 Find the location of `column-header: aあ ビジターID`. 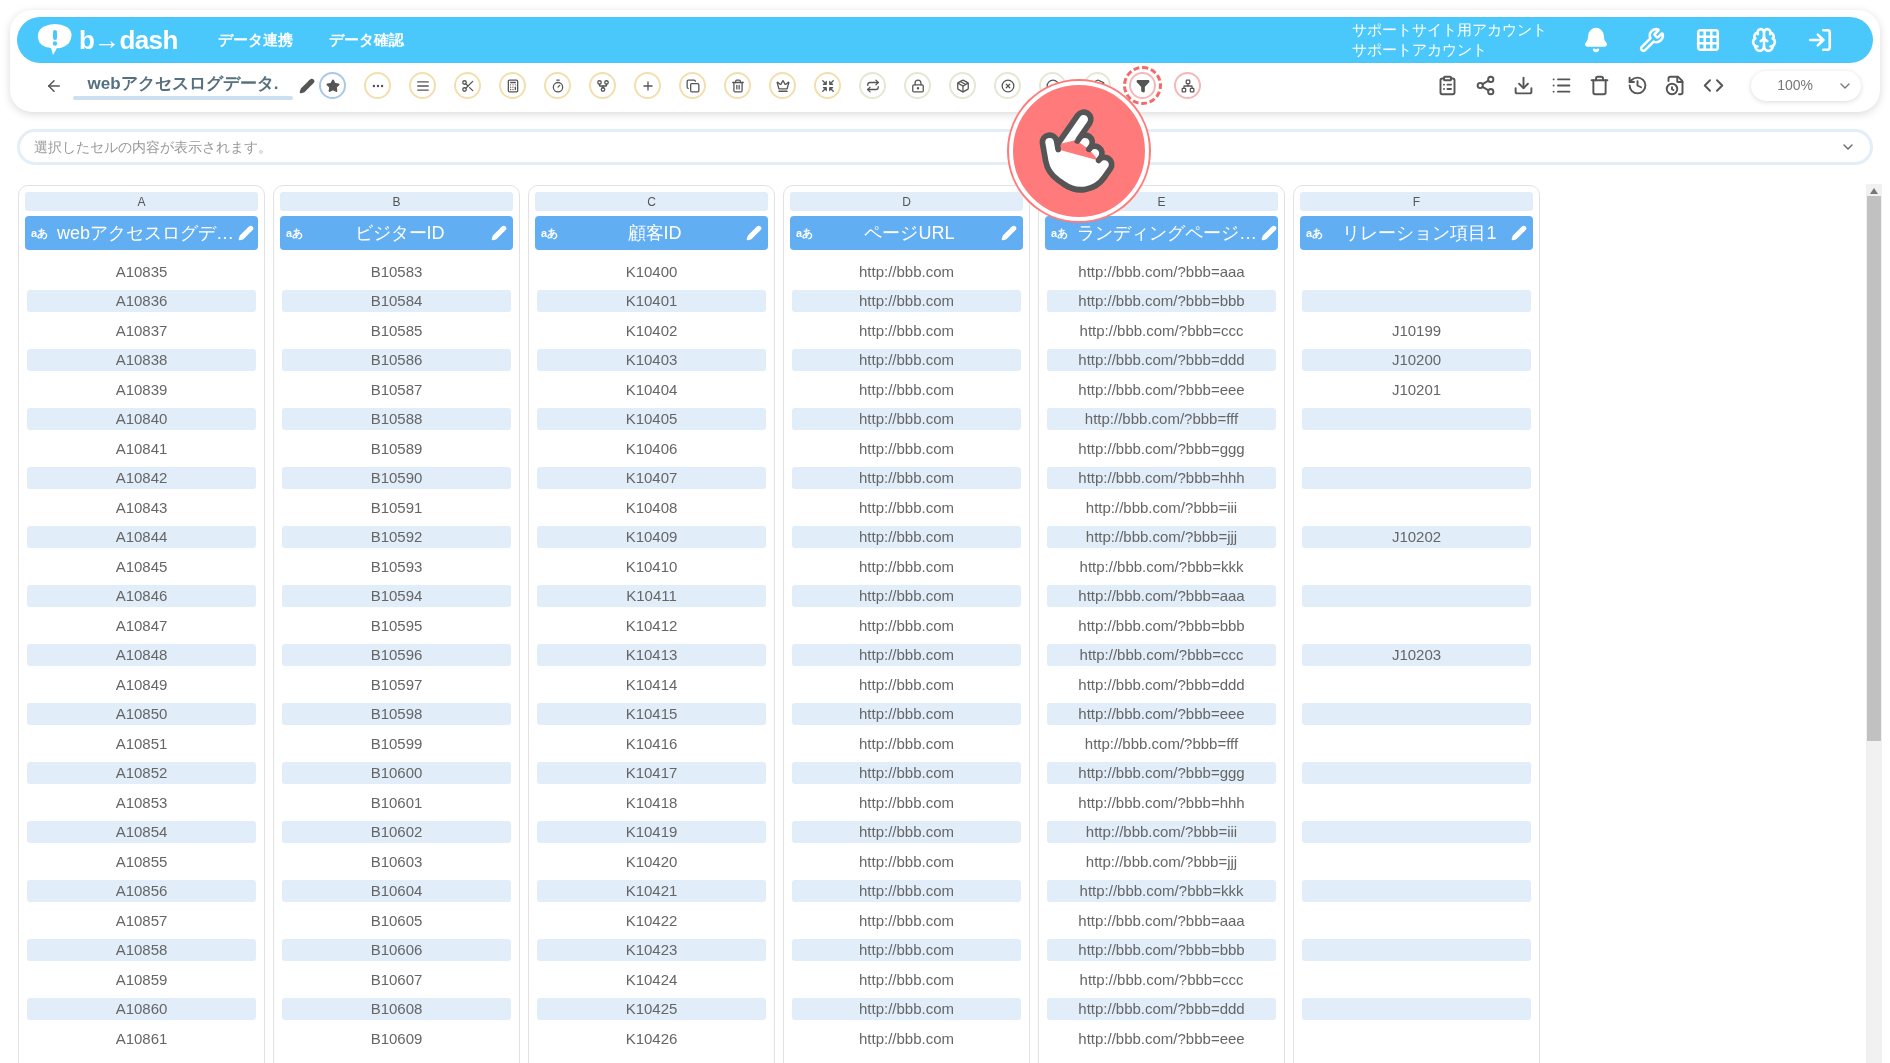

column-header: aあ ビジターID is located at coordinates (396, 233).